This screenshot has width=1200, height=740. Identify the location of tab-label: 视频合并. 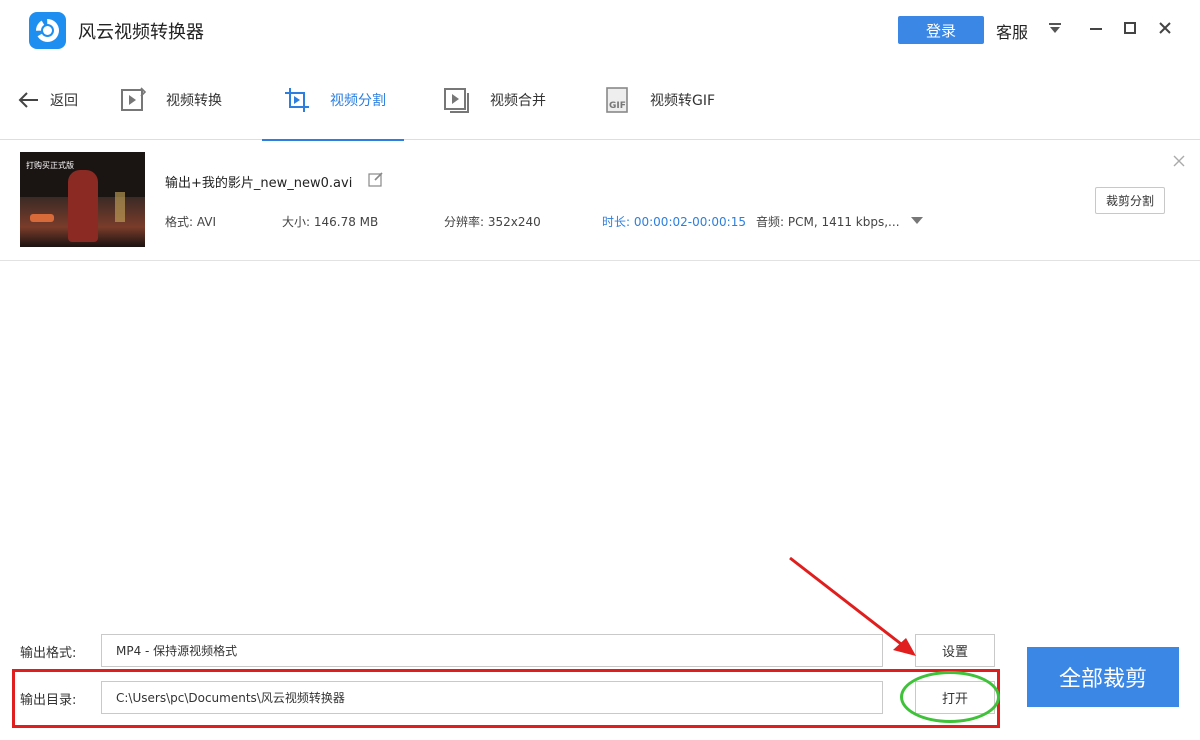
(518, 101).